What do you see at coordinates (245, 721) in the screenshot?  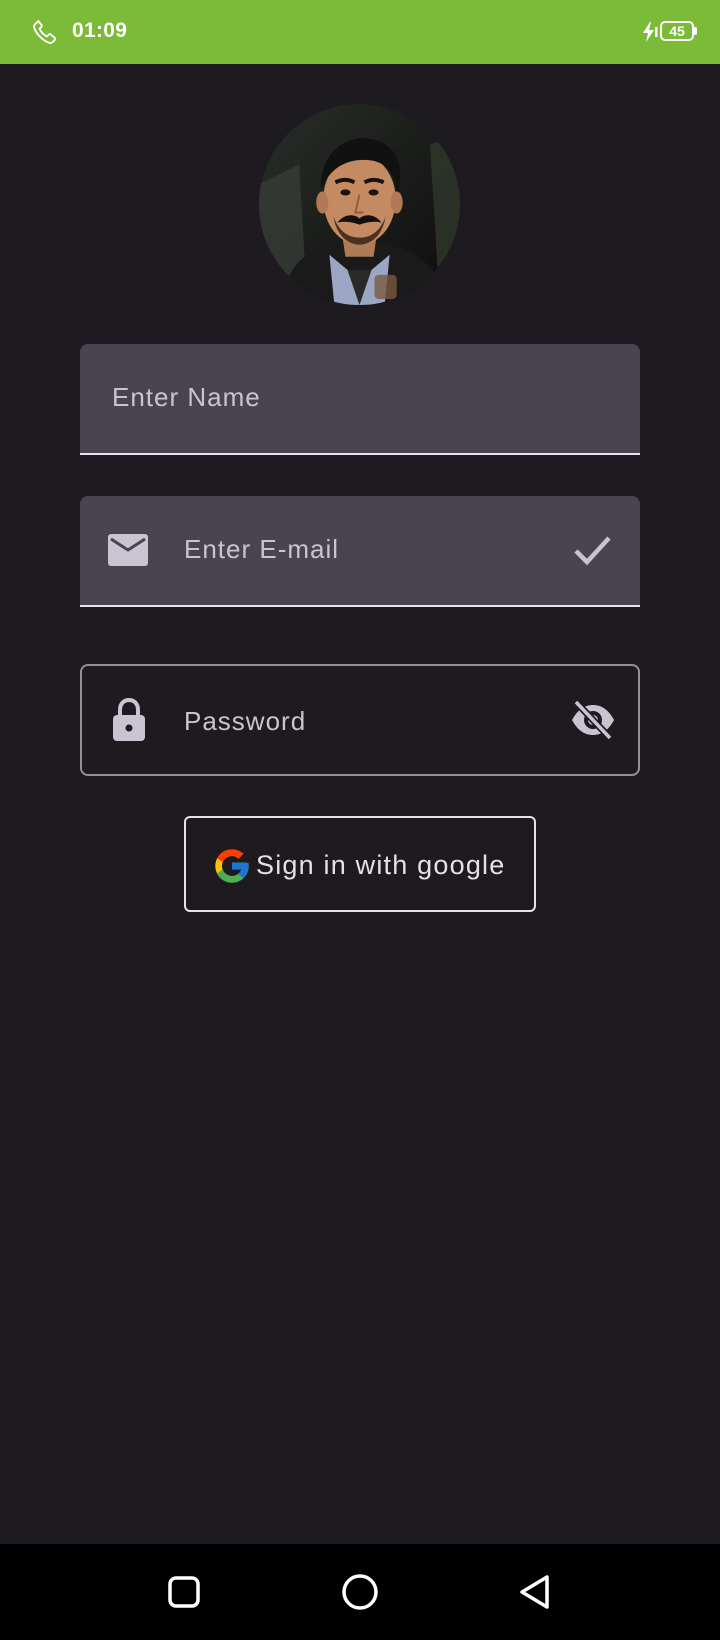 I see `password-placeholder: Password` at bounding box center [245, 721].